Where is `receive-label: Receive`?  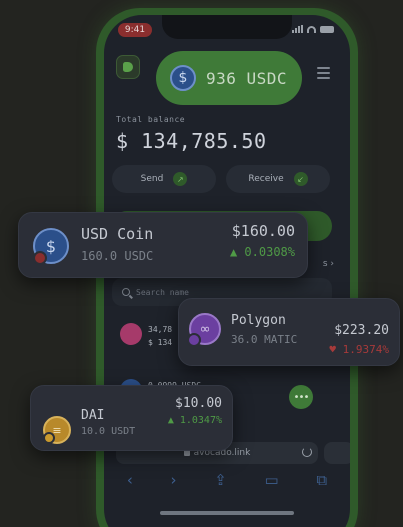 receive-label: Receive is located at coordinates (266, 179).